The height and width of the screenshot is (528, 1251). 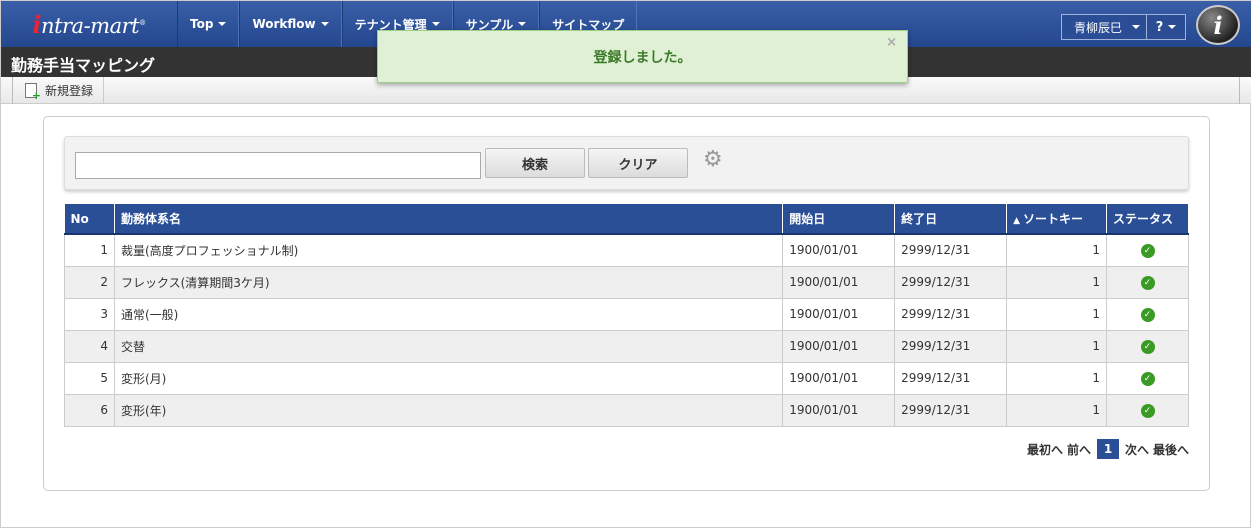 What do you see at coordinates (1079, 449) in the screenshot?
I see `page-prev-link: 前へ` at bounding box center [1079, 449].